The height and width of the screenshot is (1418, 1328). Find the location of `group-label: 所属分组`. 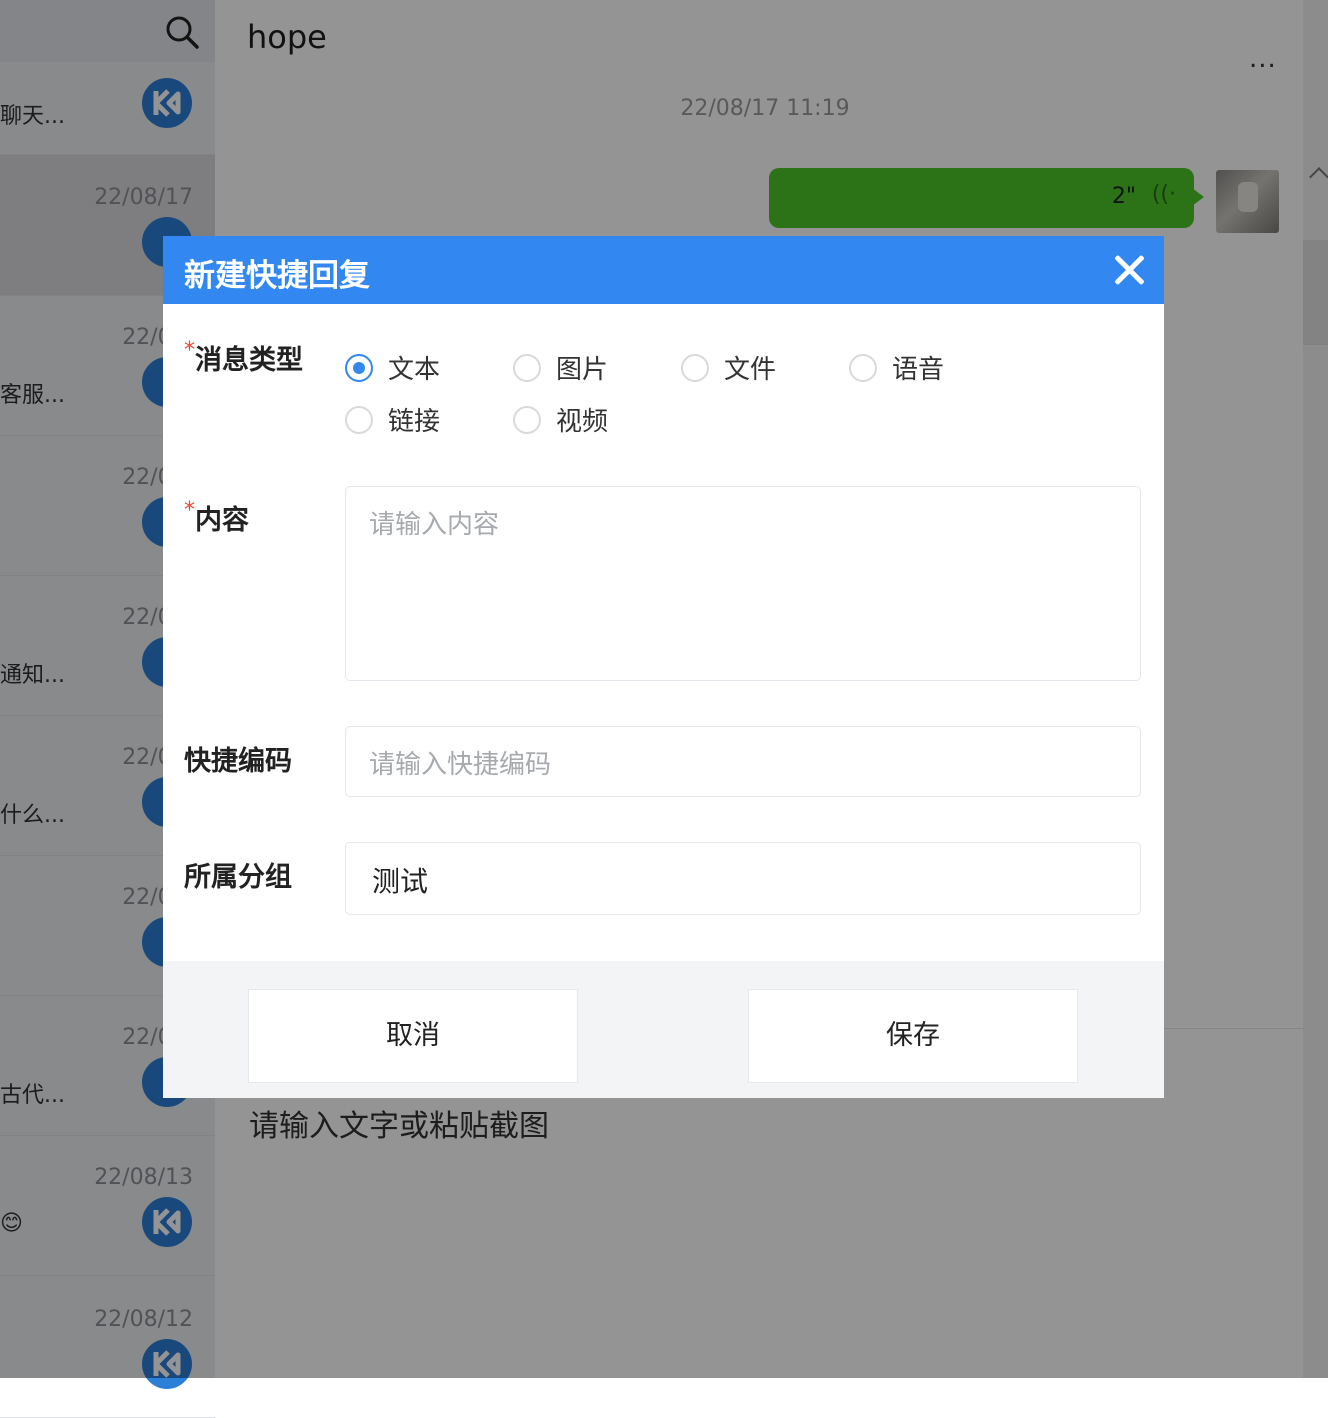

group-label: 所属分组 is located at coordinates (238, 877).